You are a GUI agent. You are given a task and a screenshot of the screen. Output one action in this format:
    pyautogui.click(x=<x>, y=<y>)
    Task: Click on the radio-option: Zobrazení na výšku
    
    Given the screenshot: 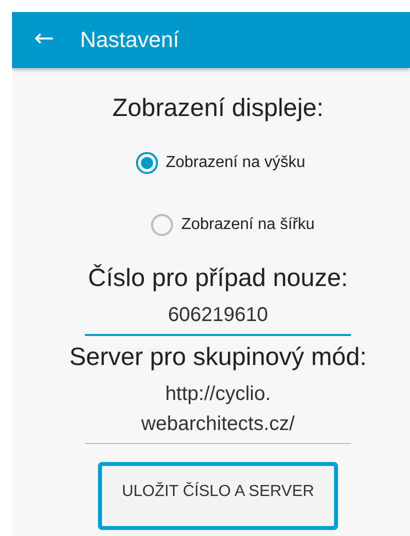 What is the action you would take?
    pyautogui.click(x=221, y=163)
    